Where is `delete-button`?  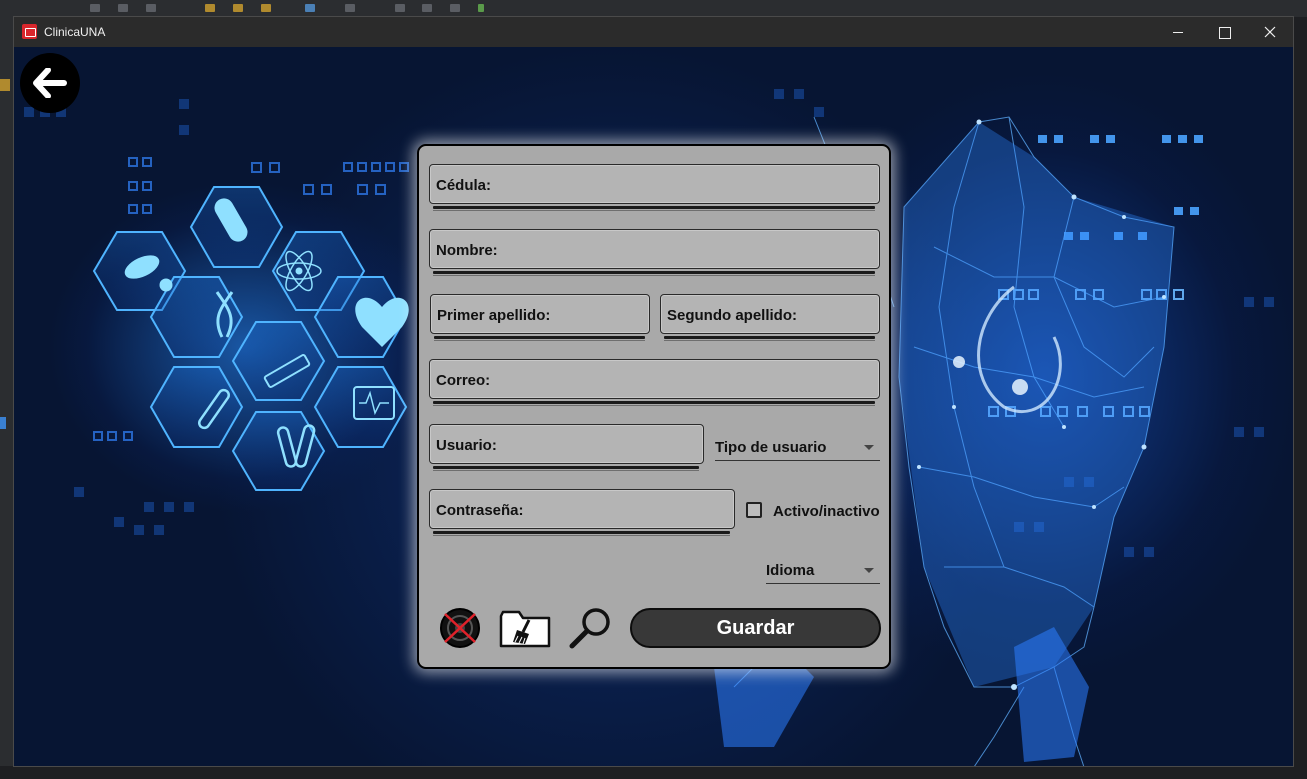
delete-button is located at coordinates (460, 628).